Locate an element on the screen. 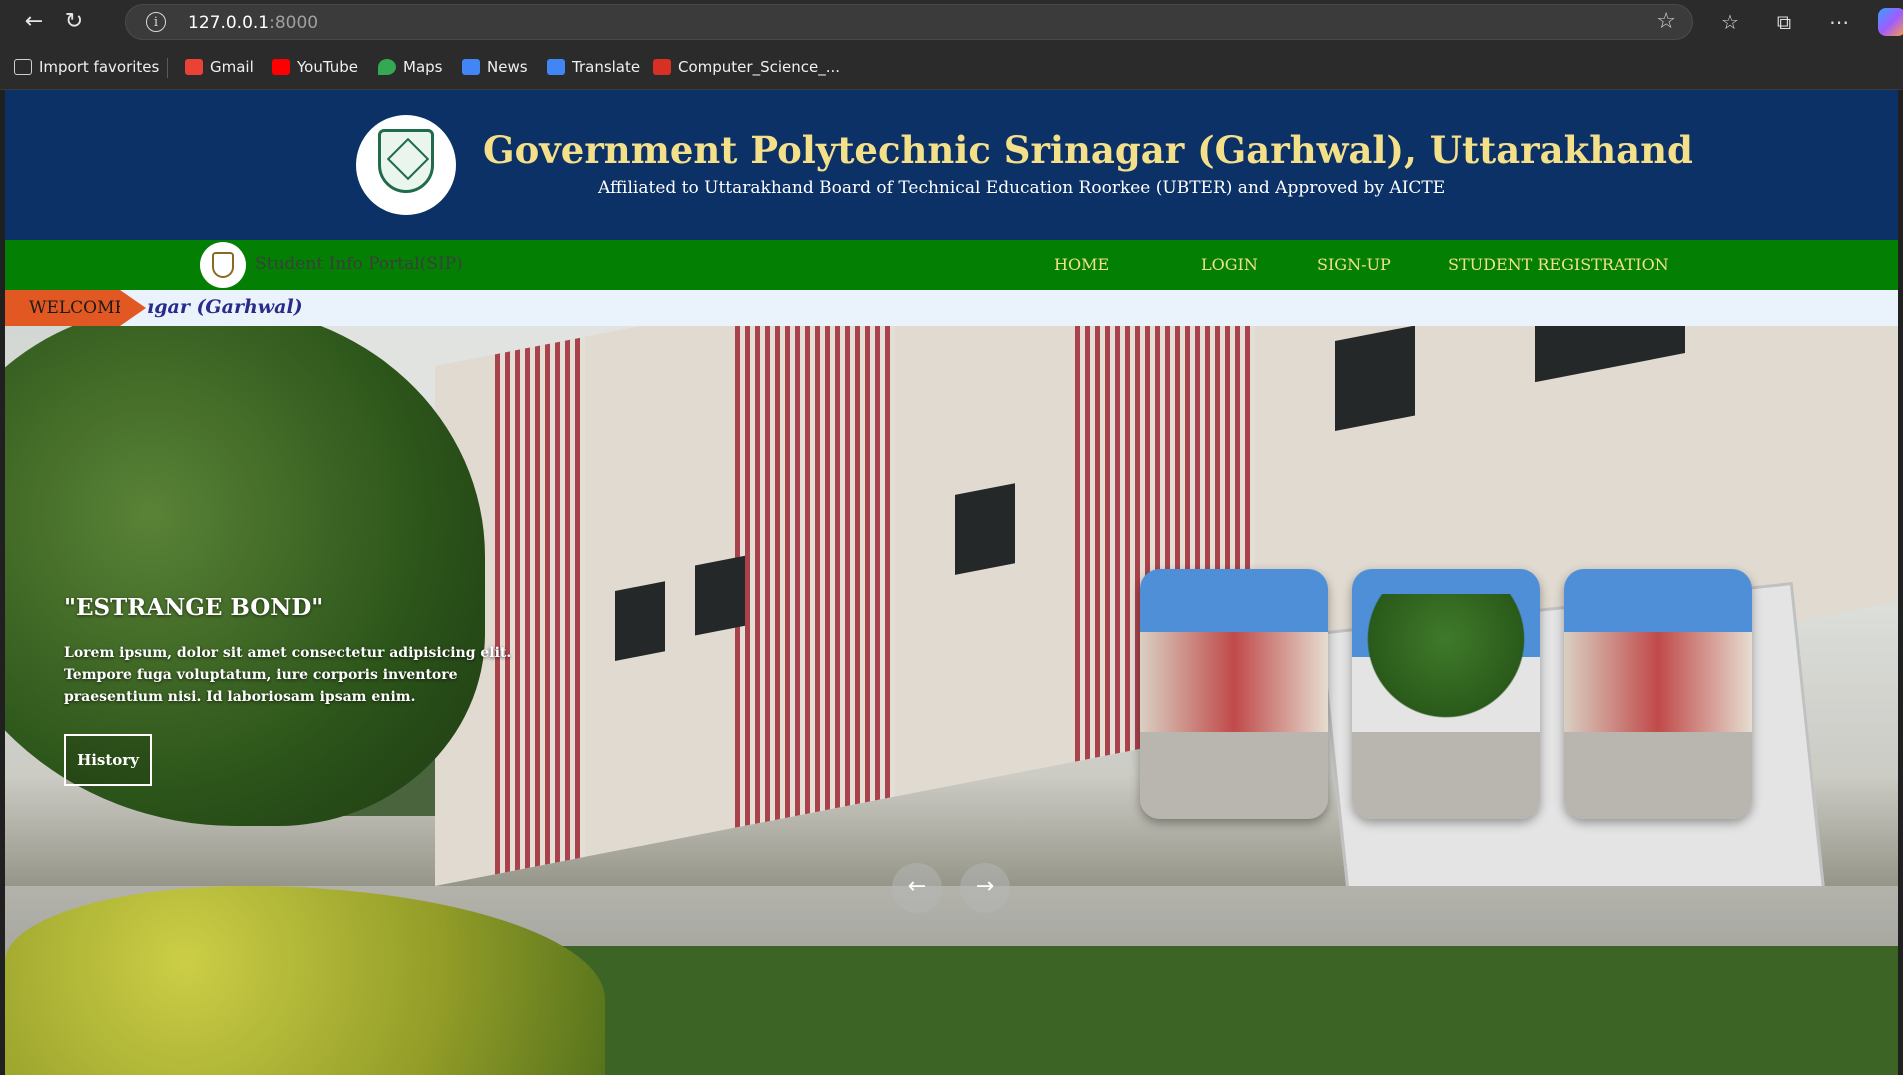 The height and width of the screenshot is (1075, 1903). bookmark-gmail: Gmail is located at coordinates (219, 67).